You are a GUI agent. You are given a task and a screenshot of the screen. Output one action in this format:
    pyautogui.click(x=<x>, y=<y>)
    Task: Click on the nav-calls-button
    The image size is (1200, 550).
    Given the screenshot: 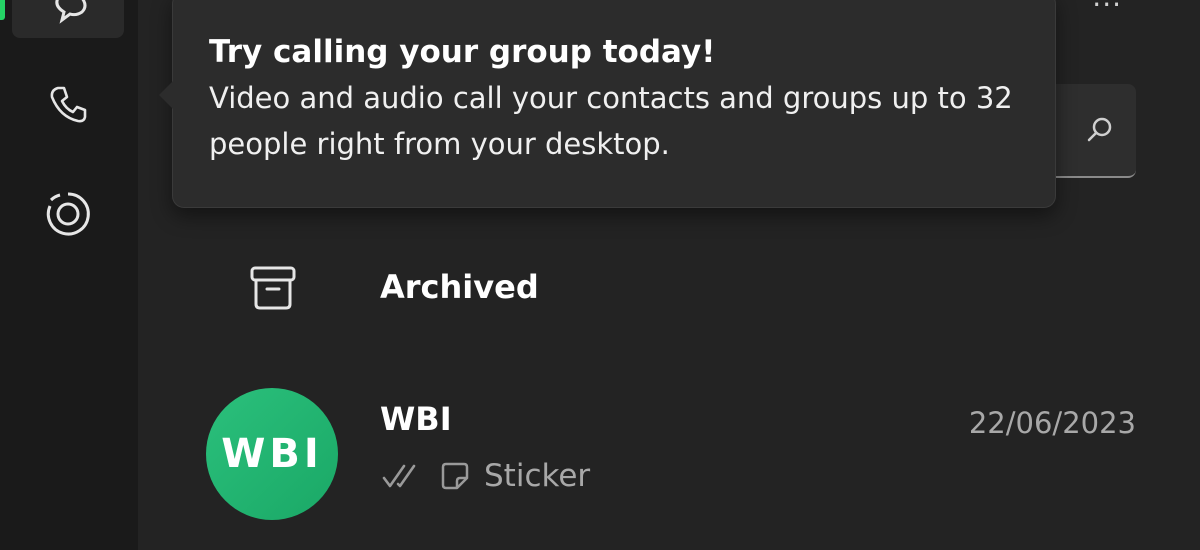 What is the action you would take?
    pyautogui.click(x=68, y=104)
    